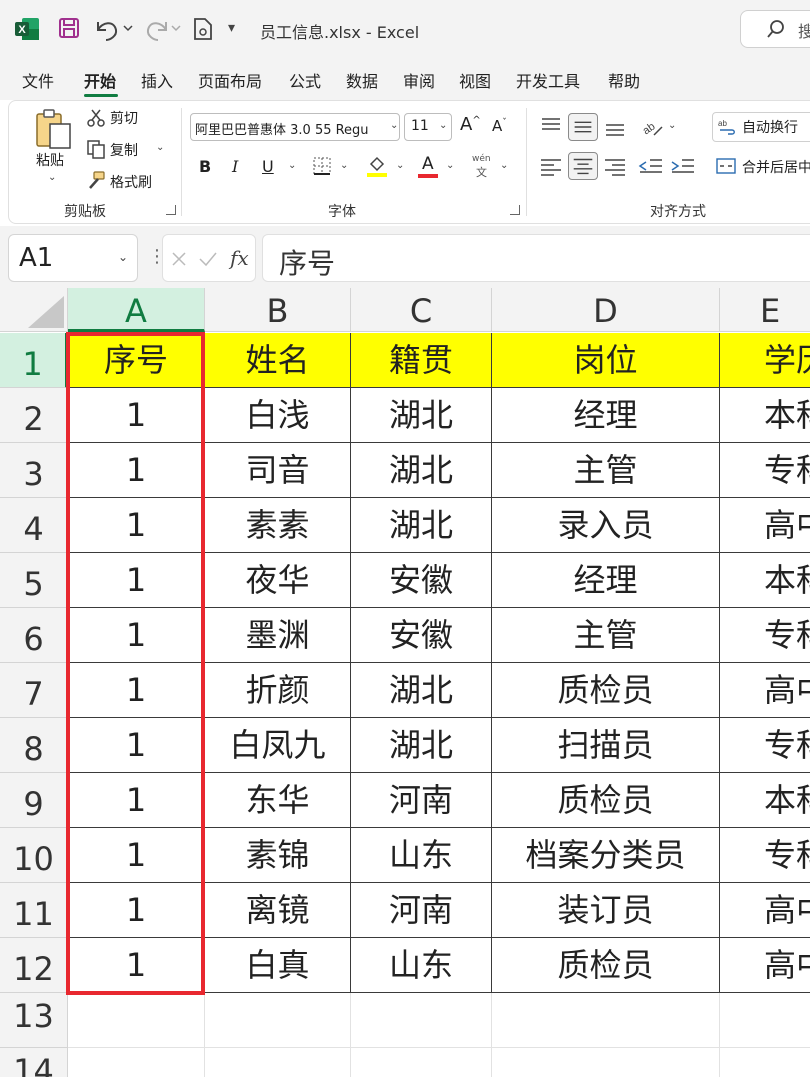 The image size is (810, 1077). I want to click on row-header-9: 9, so click(34, 800).